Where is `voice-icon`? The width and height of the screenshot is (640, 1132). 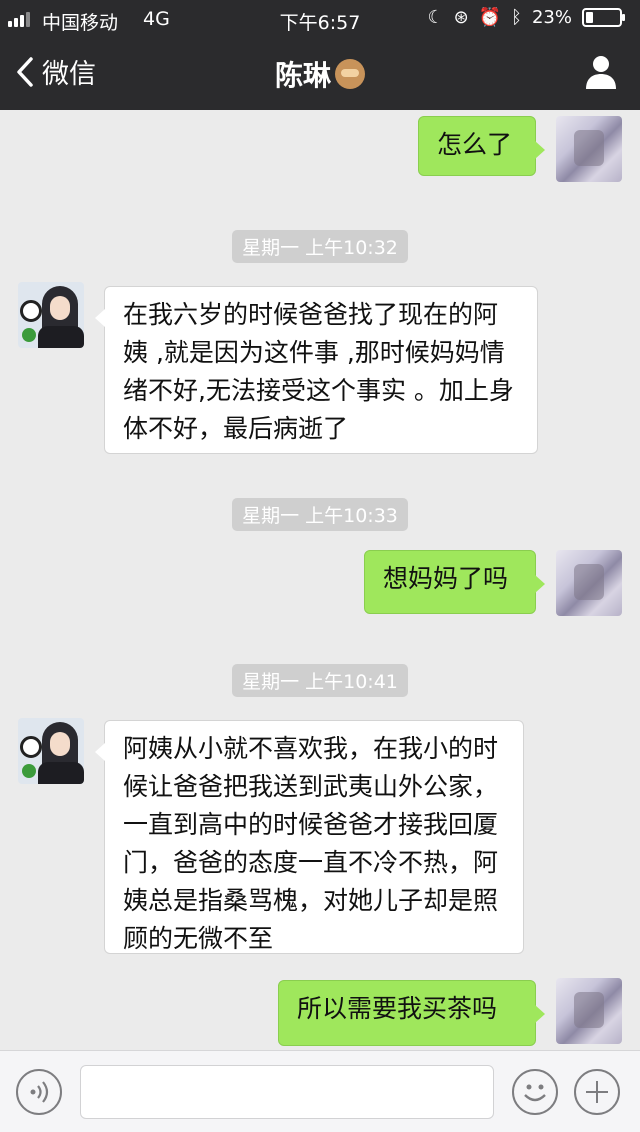
voice-icon is located at coordinates (39, 1092).